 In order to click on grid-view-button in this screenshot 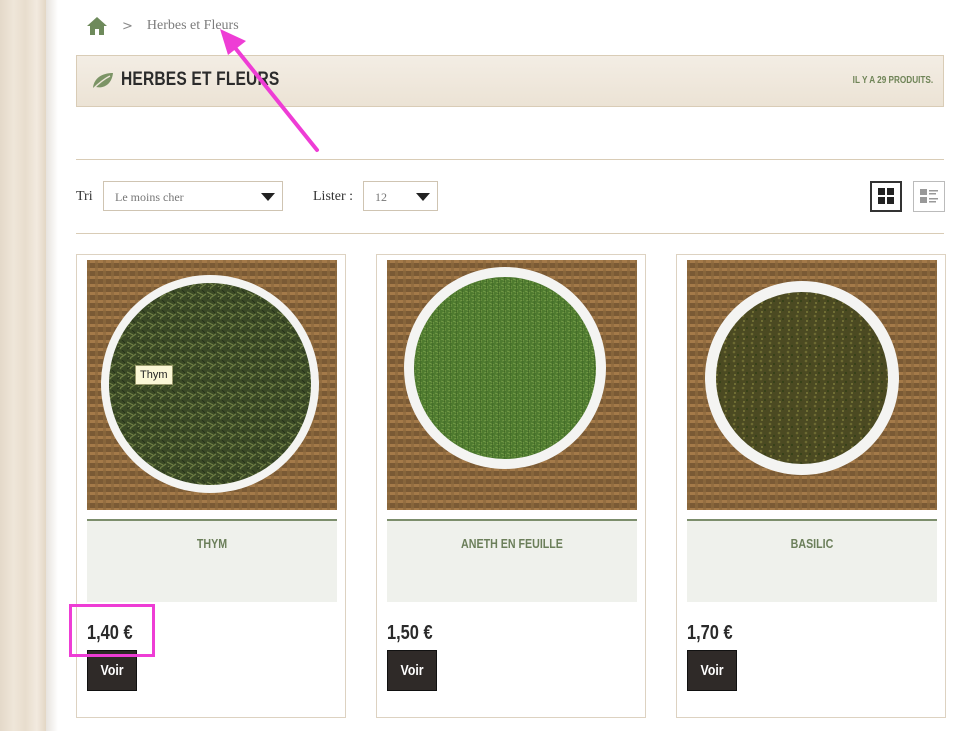, I will do `click(886, 196)`.